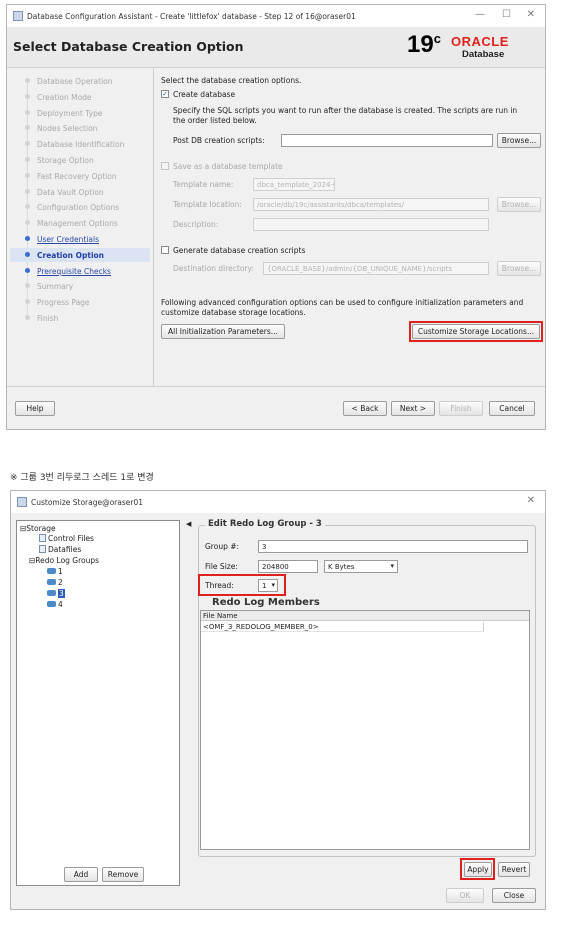 This screenshot has height=925, width=580. Describe the element at coordinates (413, 408) in the screenshot. I see `next-button: Next >` at that location.